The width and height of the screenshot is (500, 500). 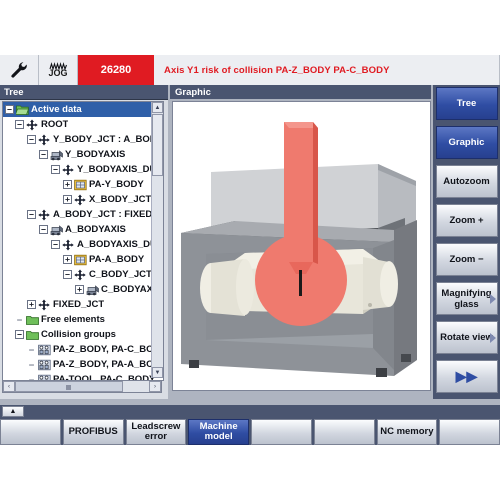 I want to click on softkey-forward: ▶▶, so click(x=466, y=376).